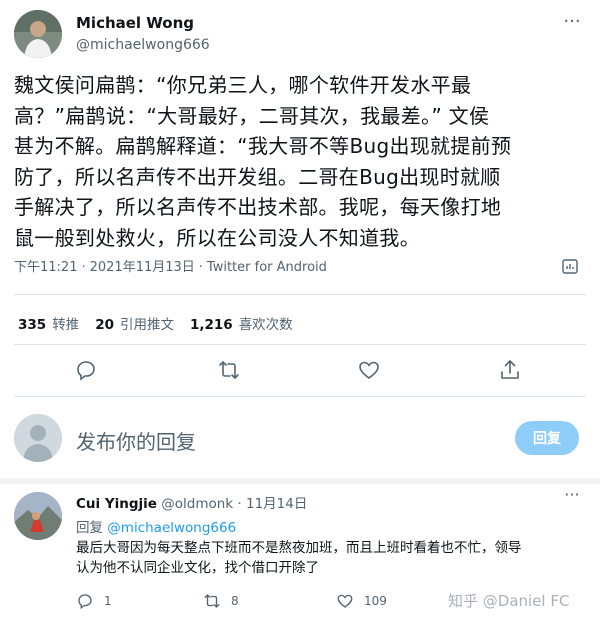 This screenshot has height=624, width=600. I want to click on comment-like-action: 109, so click(361, 601).